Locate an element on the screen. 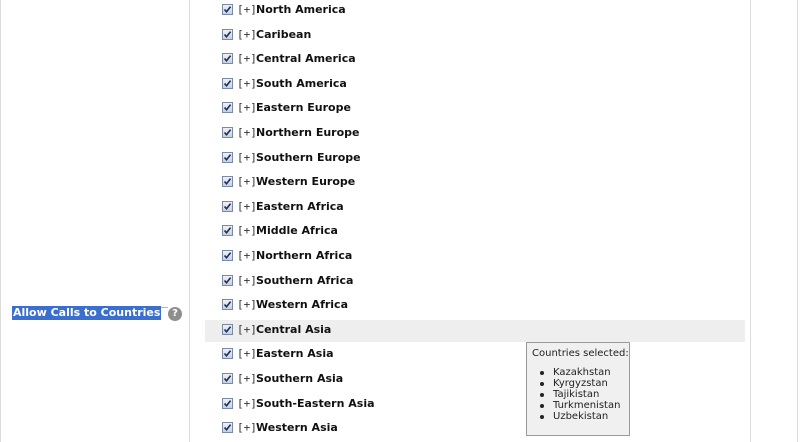 The height and width of the screenshot is (442, 800). region-name: Southern Africa is located at coordinates (305, 280).